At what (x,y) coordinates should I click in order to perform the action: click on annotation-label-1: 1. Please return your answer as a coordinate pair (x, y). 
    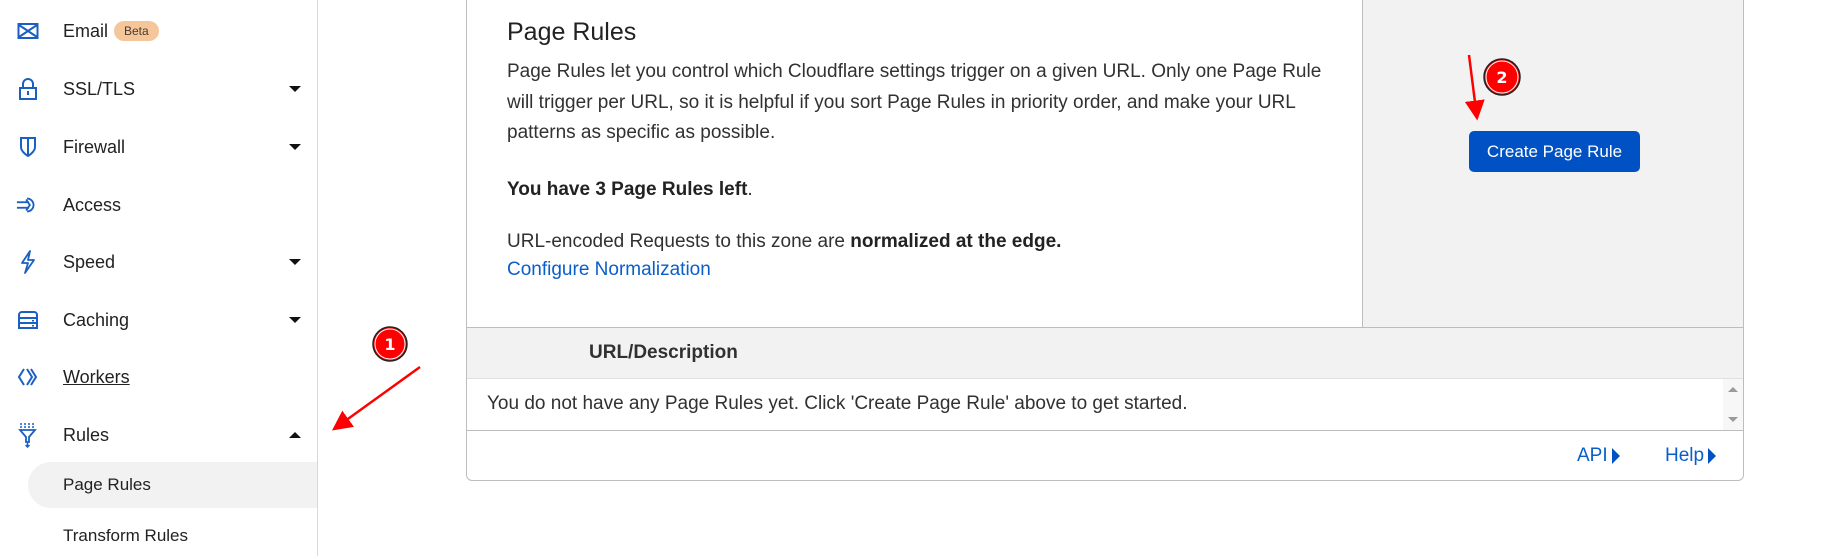
    Looking at the image, I should click on (389, 344).